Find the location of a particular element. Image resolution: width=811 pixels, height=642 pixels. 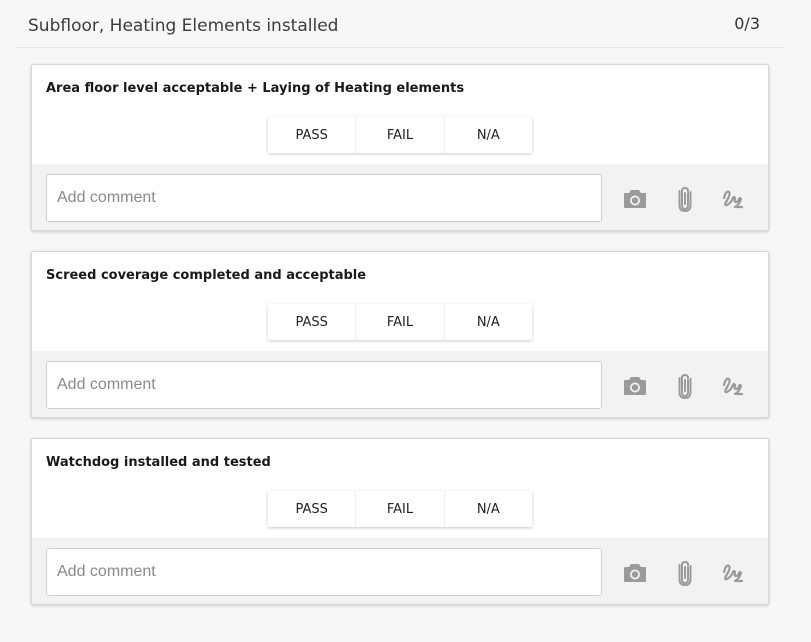

section-progress-count: 0/3 is located at coordinates (747, 23).